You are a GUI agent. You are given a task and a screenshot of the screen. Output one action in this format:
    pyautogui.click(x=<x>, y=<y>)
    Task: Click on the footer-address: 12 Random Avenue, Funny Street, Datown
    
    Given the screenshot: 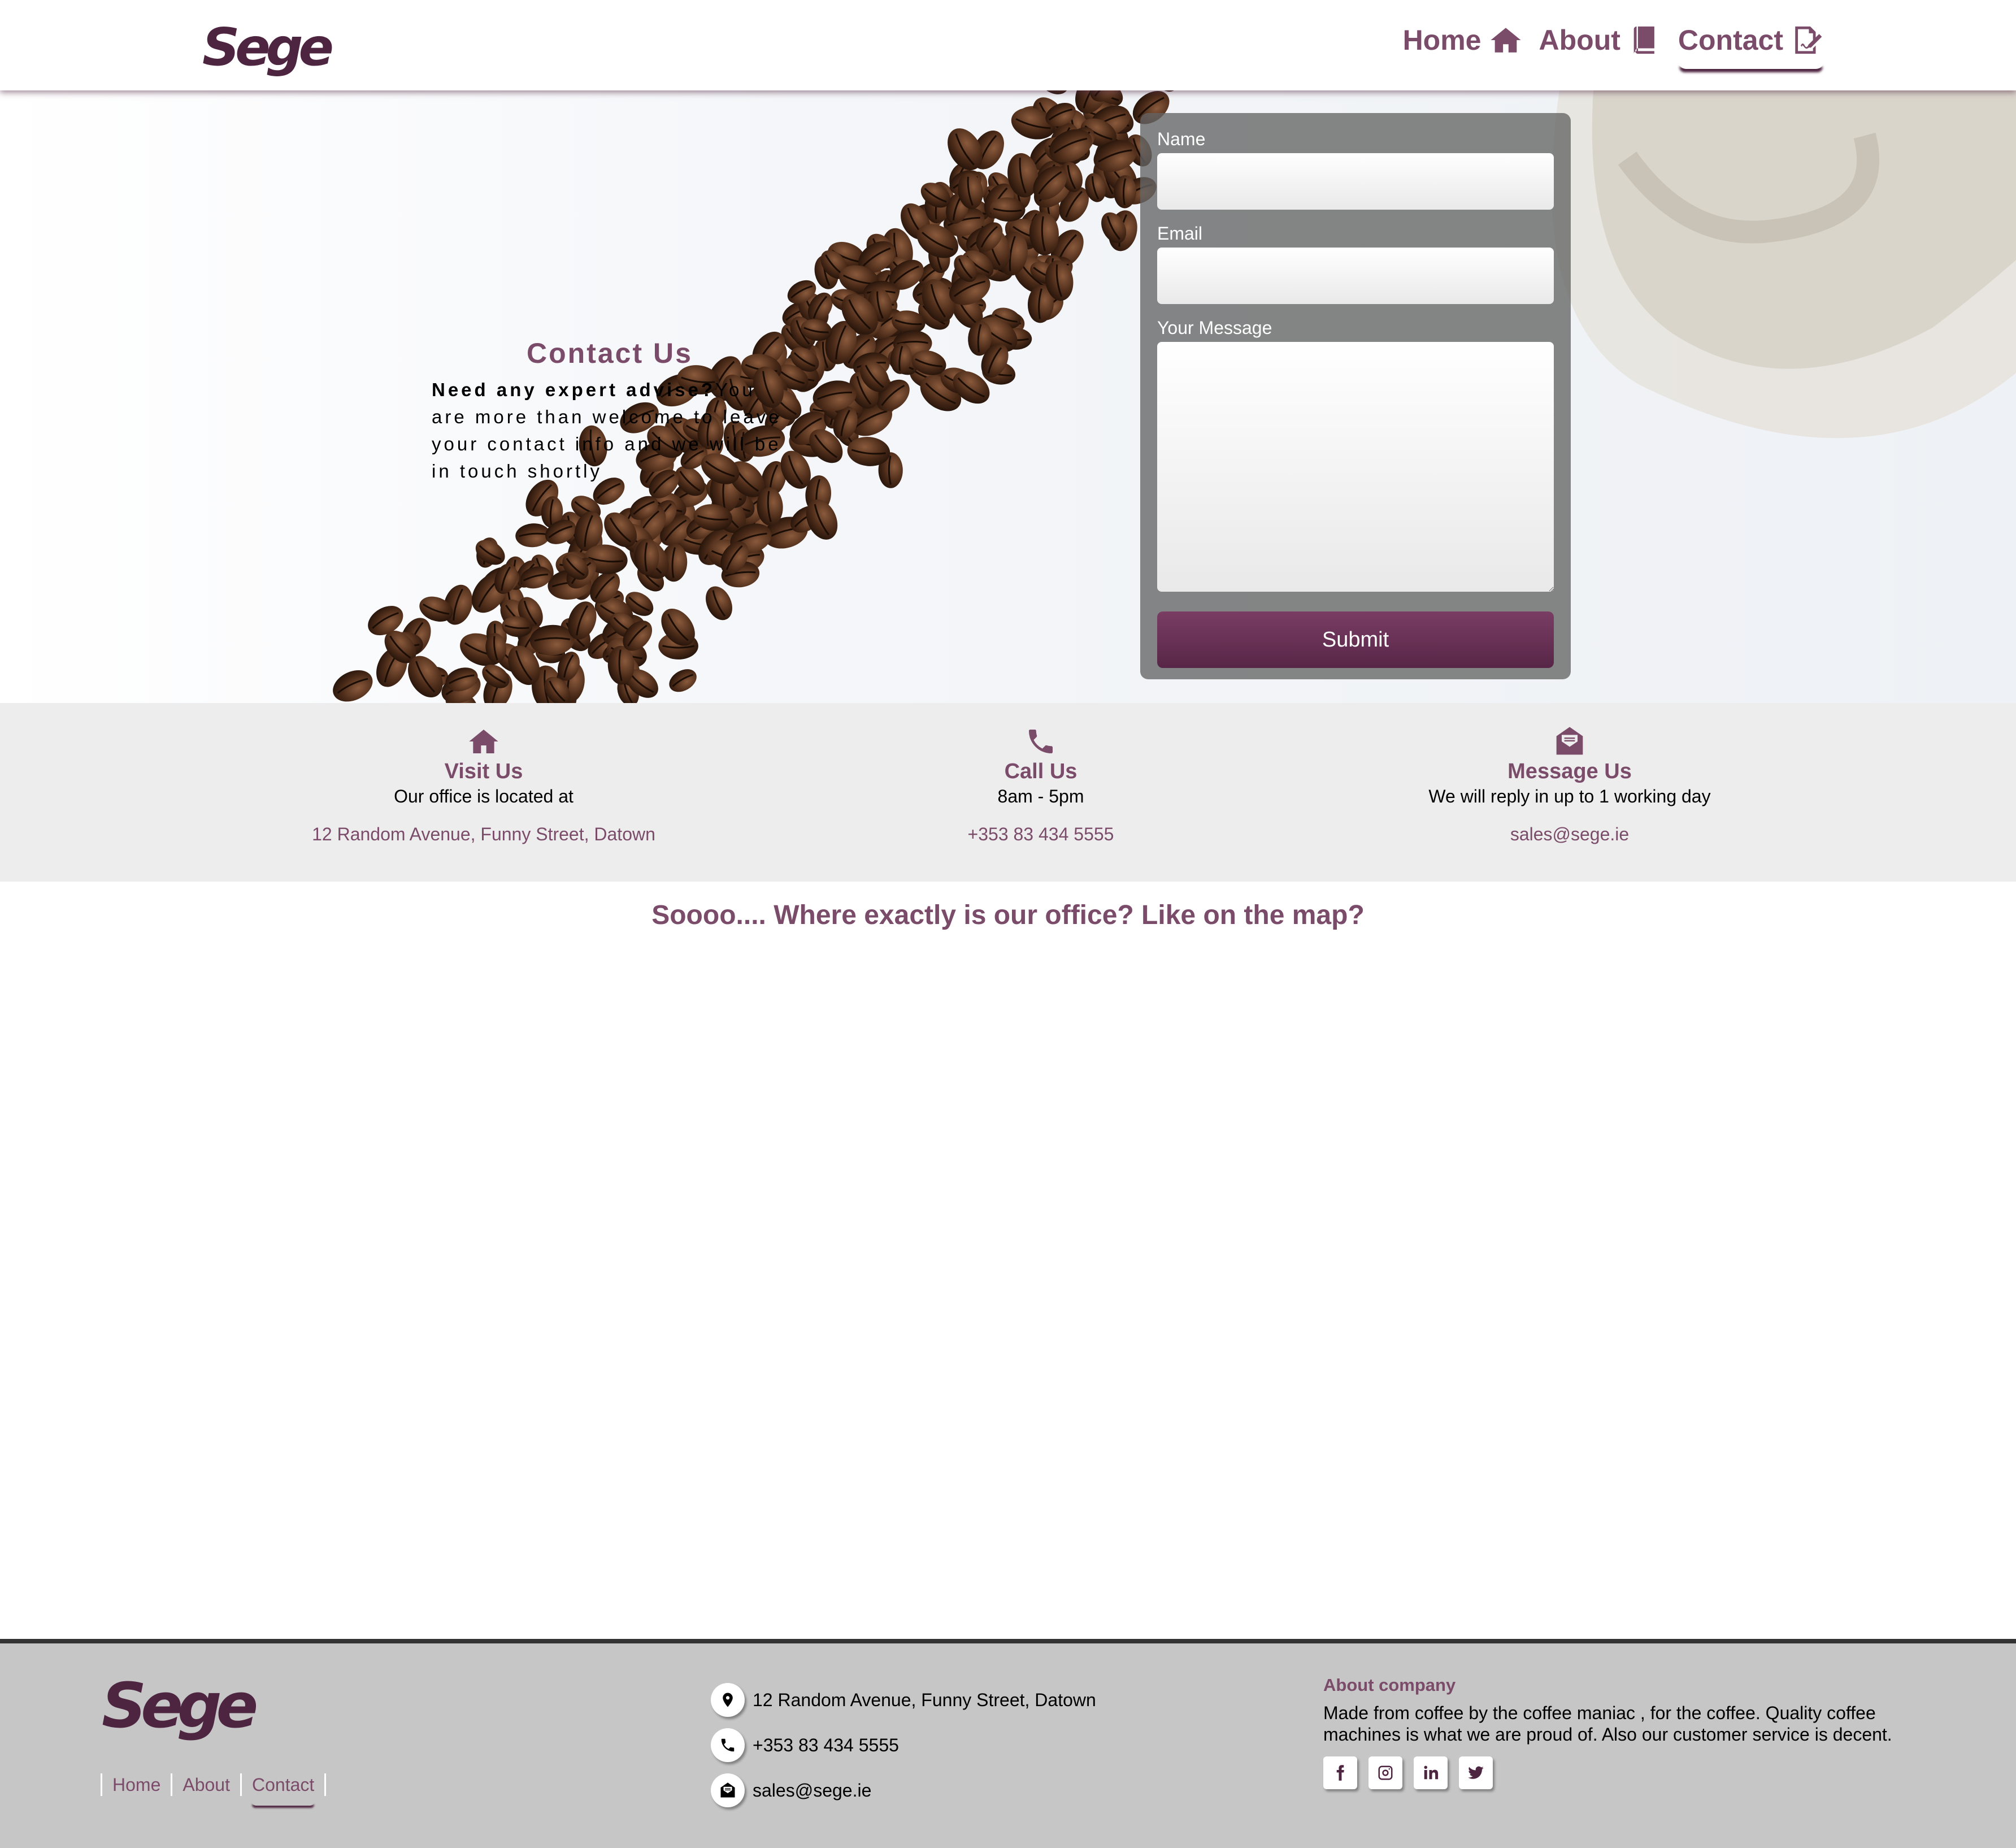 What is the action you would take?
    pyautogui.click(x=924, y=1699)
    